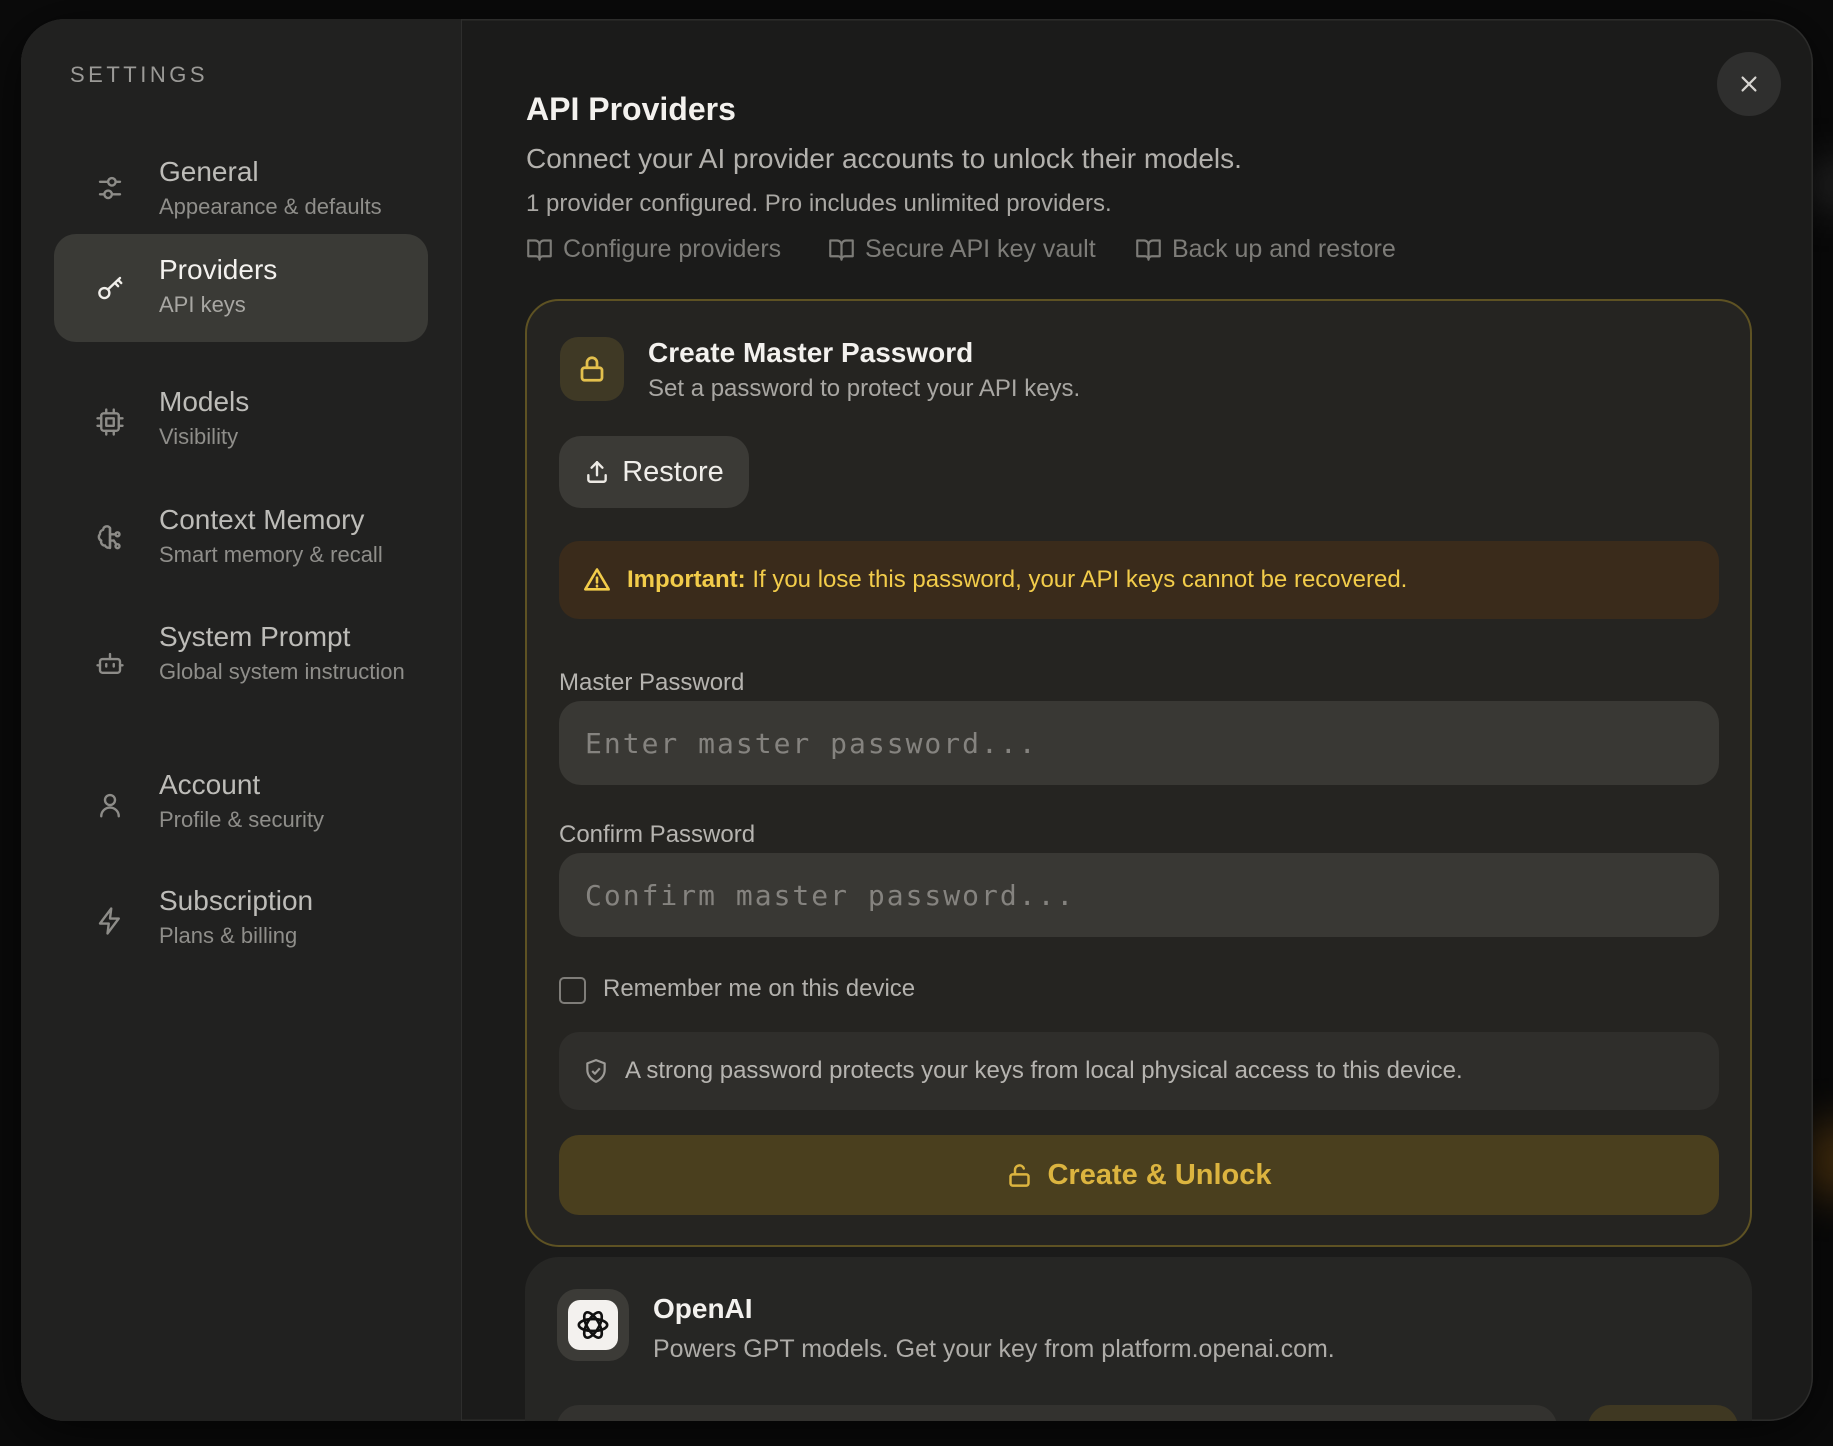 The image size is (1833, 1446). What do you see at coordinates (218, 269) in the screenshot?
I see `sidebar-item-title: Providers` at bounding box center [218, 269].